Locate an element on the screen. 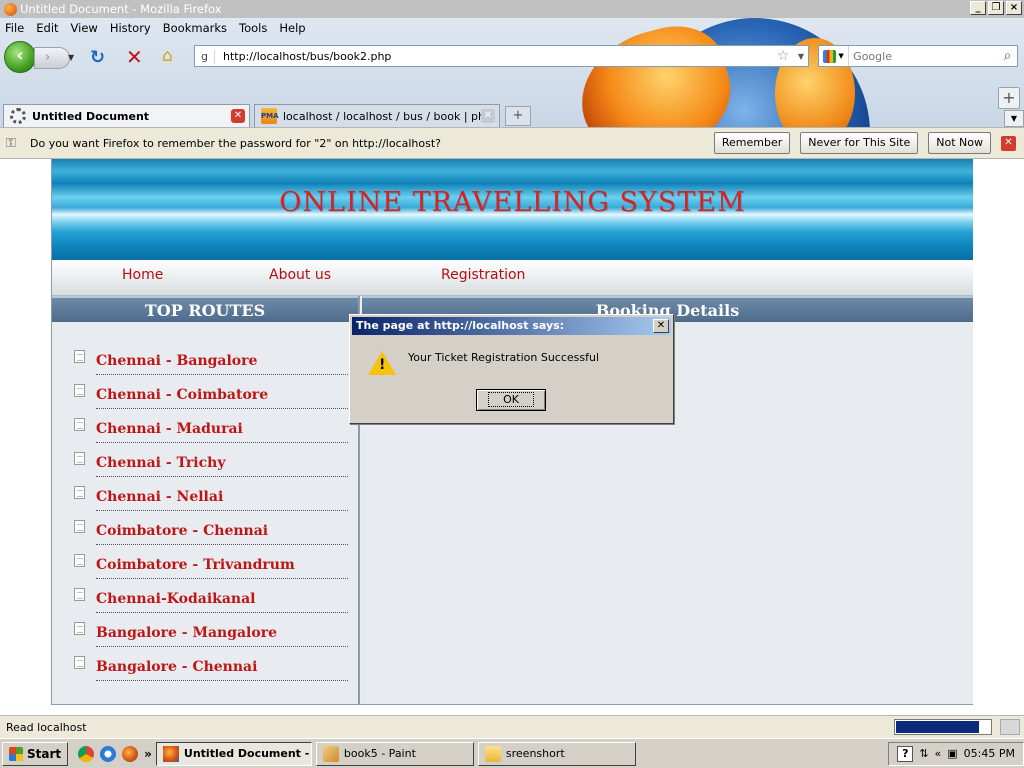 This screenshot has width=1024, height=768. site-title: ONLINE TRAVELLING SYSTEM is located at coordinates (512, 202).